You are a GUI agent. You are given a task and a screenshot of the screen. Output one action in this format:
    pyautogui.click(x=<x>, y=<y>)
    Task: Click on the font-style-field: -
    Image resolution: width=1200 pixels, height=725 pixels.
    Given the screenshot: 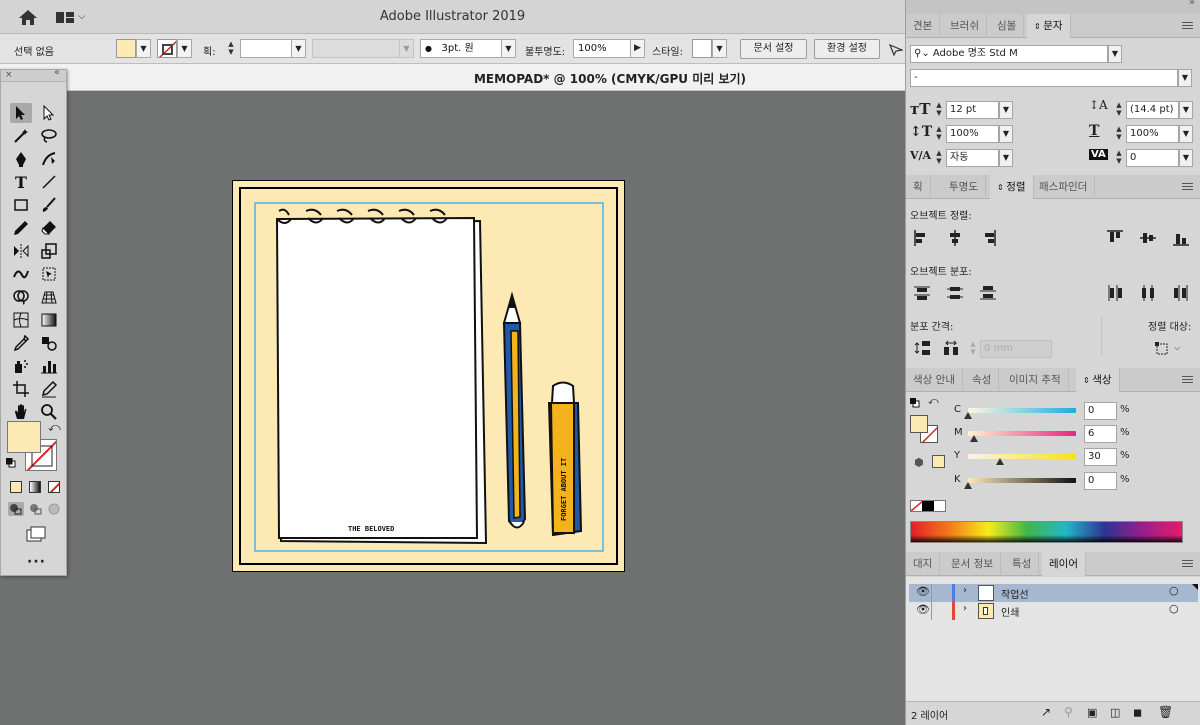 What is the action you would take?
    pyautogui.click(x=1044, y=78)
    